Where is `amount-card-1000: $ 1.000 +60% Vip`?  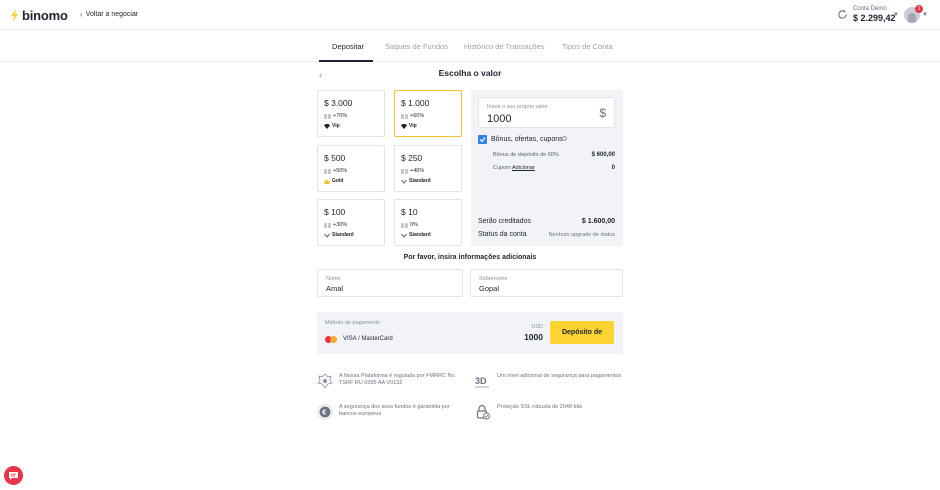
amount-card-1000: $ 1.000 +60% Vip is located at coordinates (428, 113).